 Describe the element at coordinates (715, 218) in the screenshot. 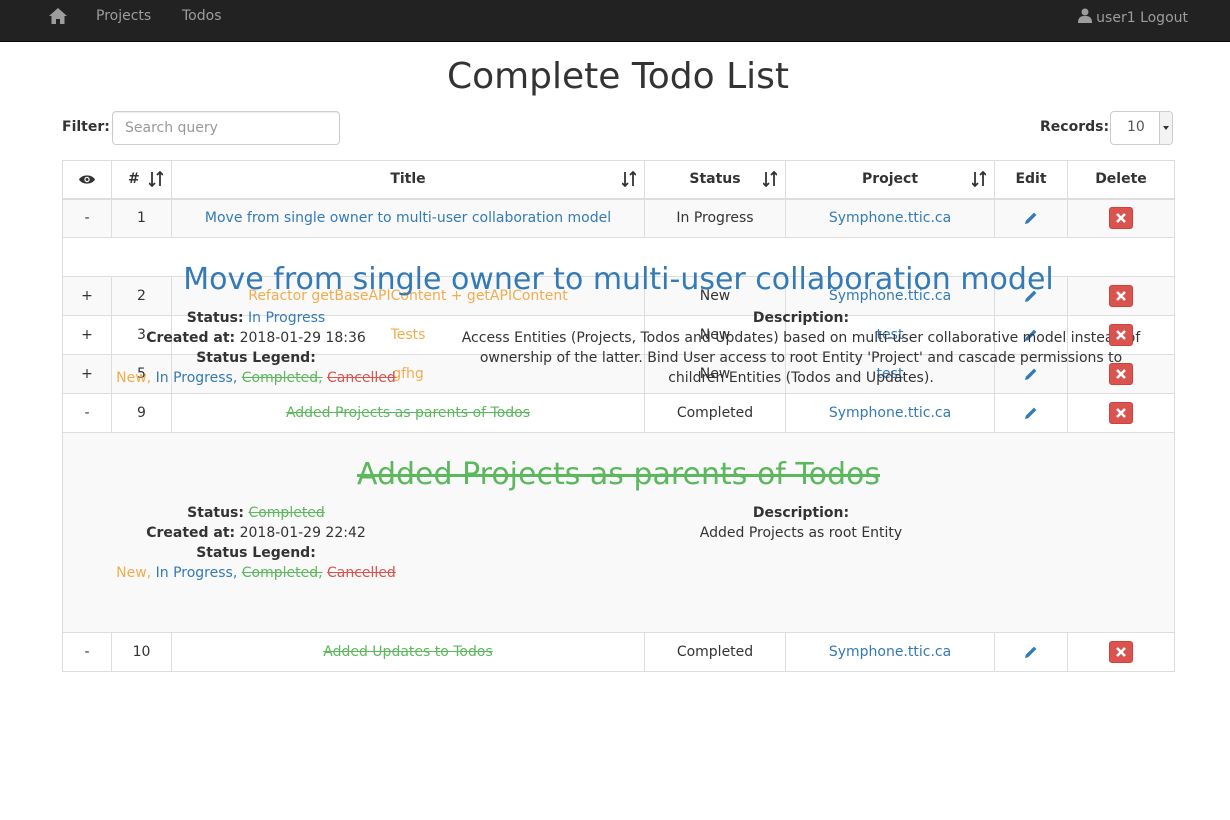

I see `row-status: In Progress` at that location.